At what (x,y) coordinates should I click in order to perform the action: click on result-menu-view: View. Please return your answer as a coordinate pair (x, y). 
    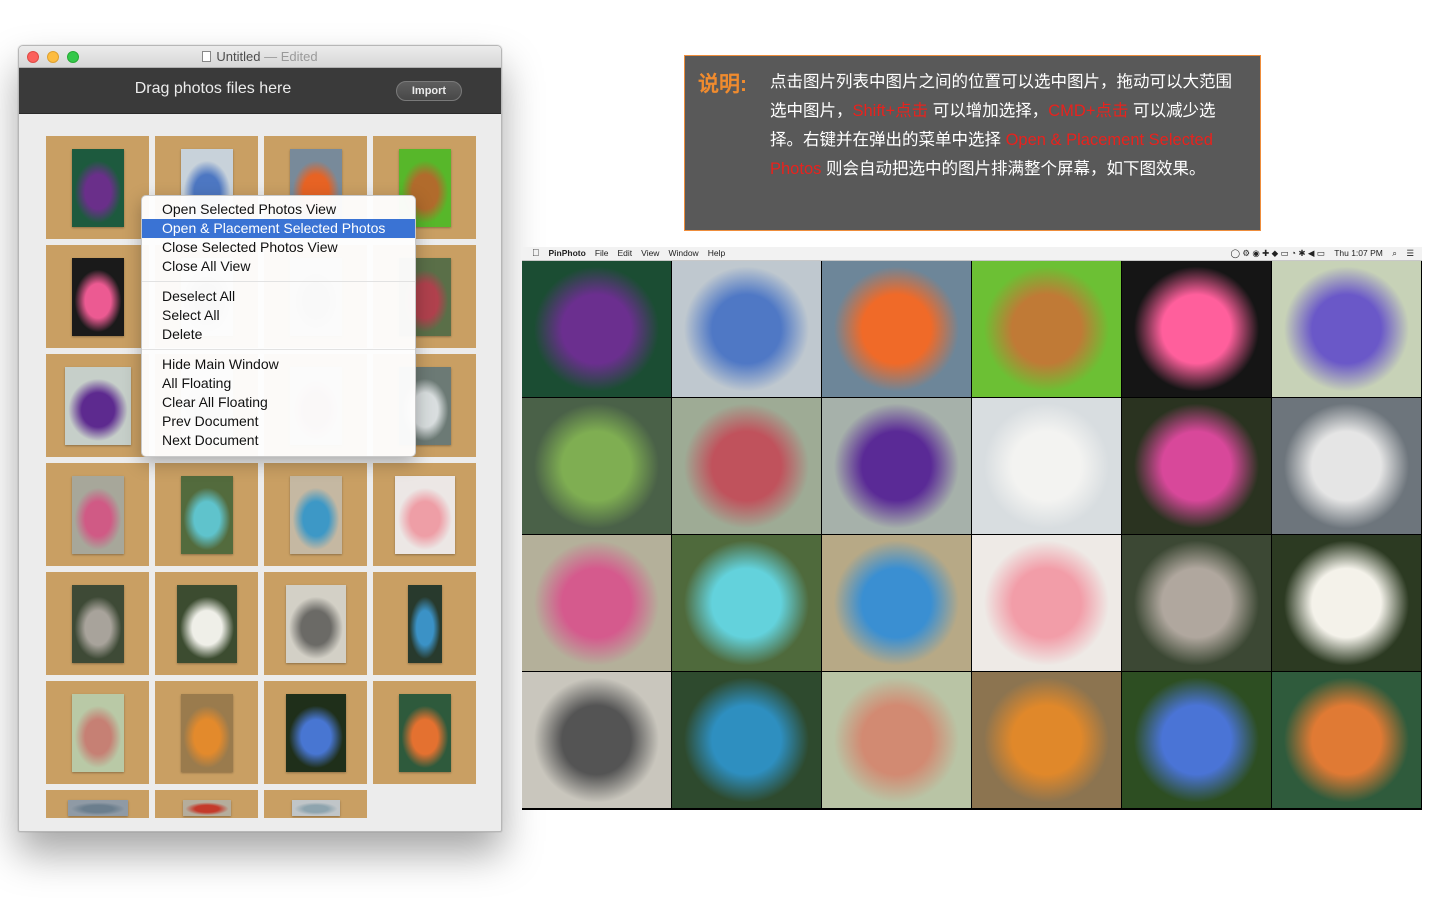
    Looking at the image, I should click on (646, 253).